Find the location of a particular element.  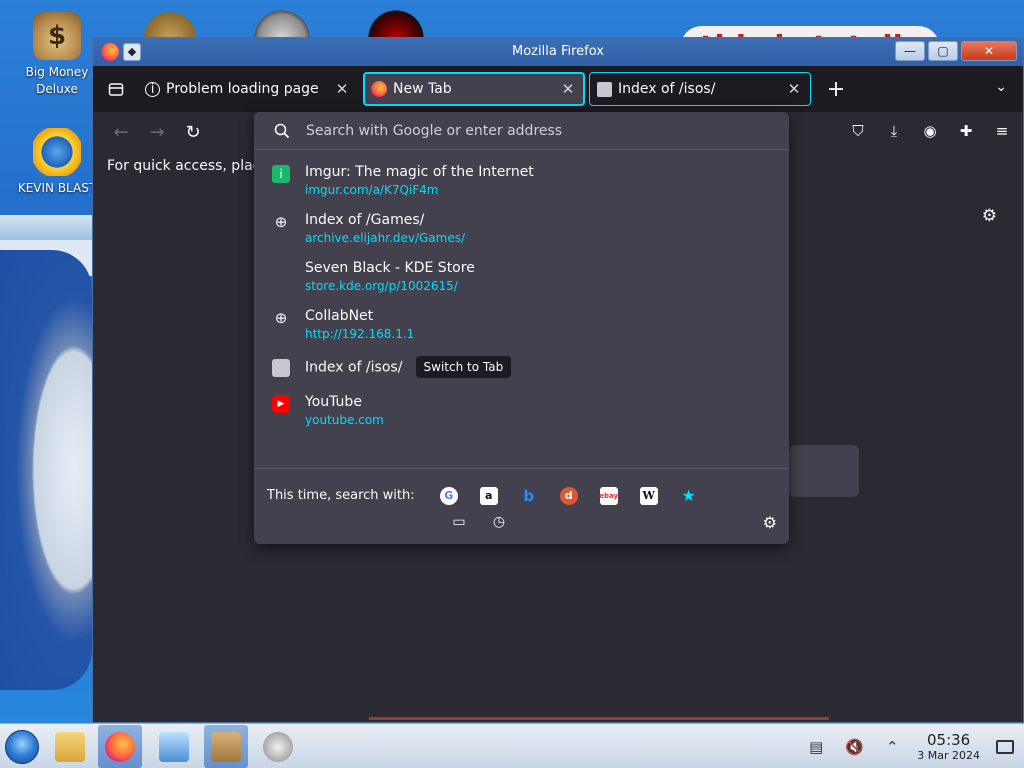

address-bar: Search with Google or enter address is located at coordinates (521, 131).